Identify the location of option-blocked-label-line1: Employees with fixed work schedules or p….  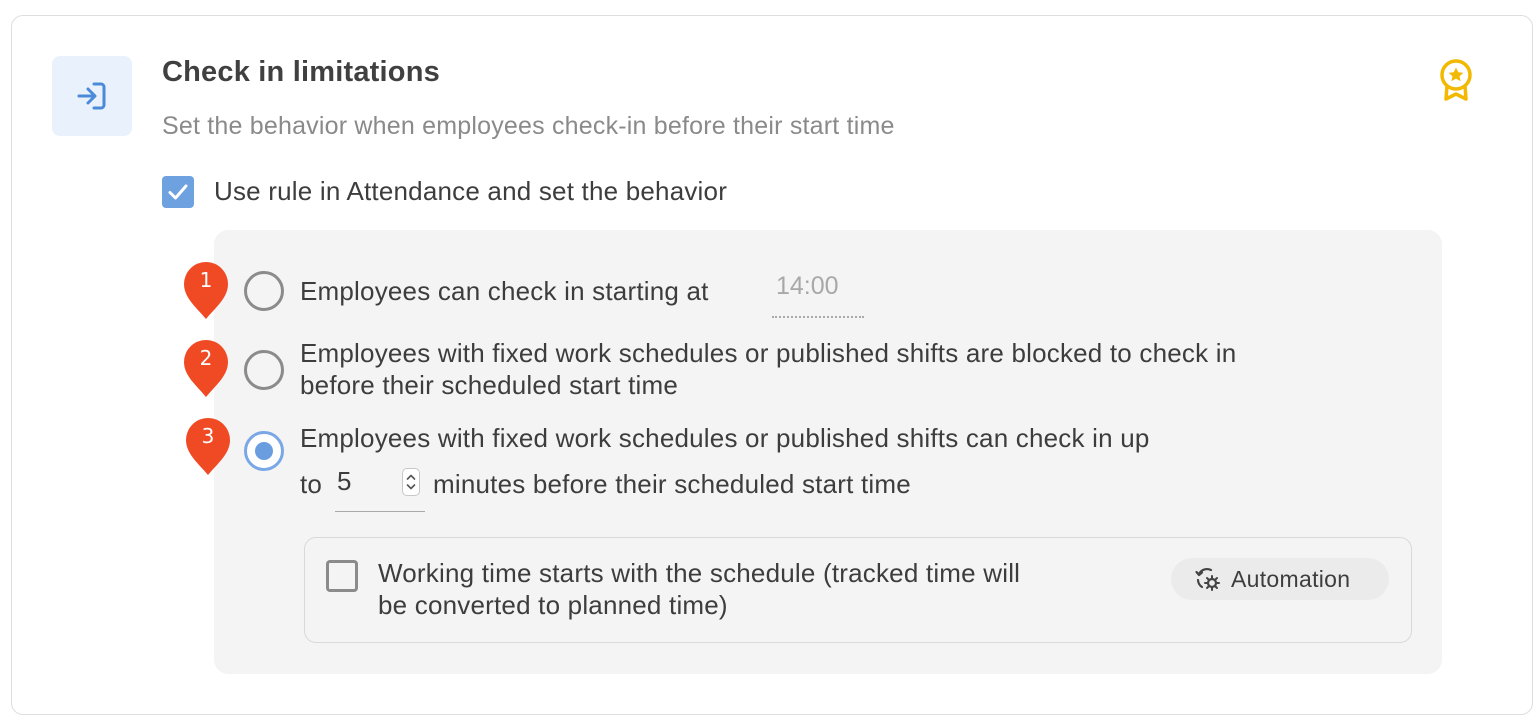
(768, 353).